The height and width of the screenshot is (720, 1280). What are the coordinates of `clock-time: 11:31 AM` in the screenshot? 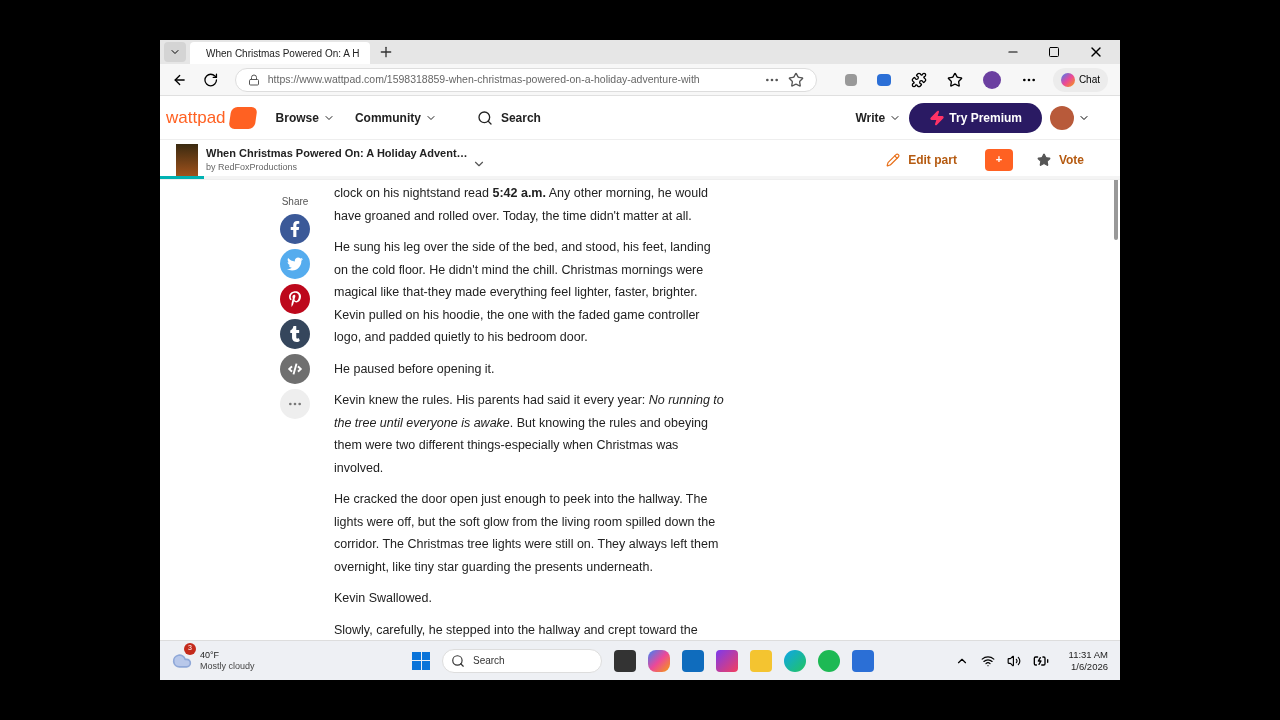 It's located at (1088, 654).